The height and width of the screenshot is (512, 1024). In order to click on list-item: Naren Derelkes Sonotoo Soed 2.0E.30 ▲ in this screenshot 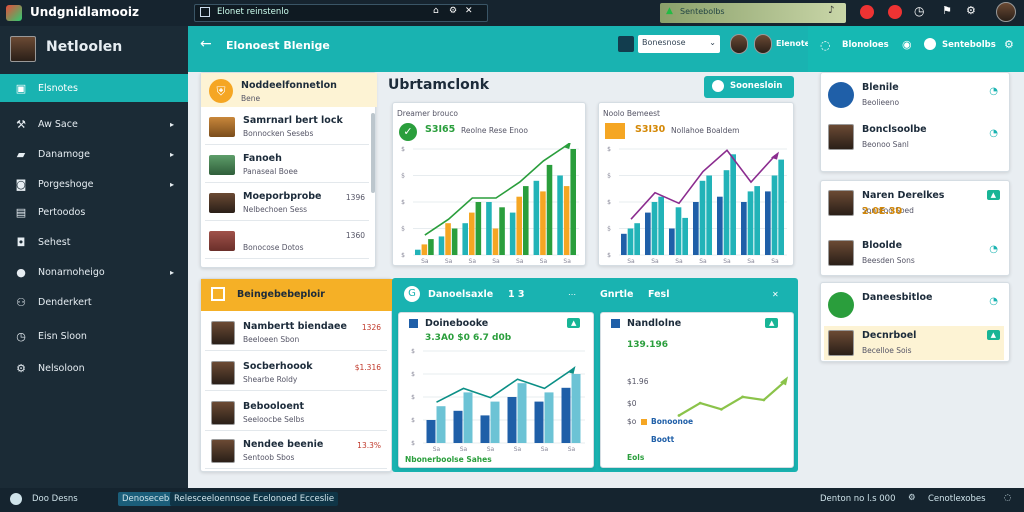, I will do `click(914, 203)`.